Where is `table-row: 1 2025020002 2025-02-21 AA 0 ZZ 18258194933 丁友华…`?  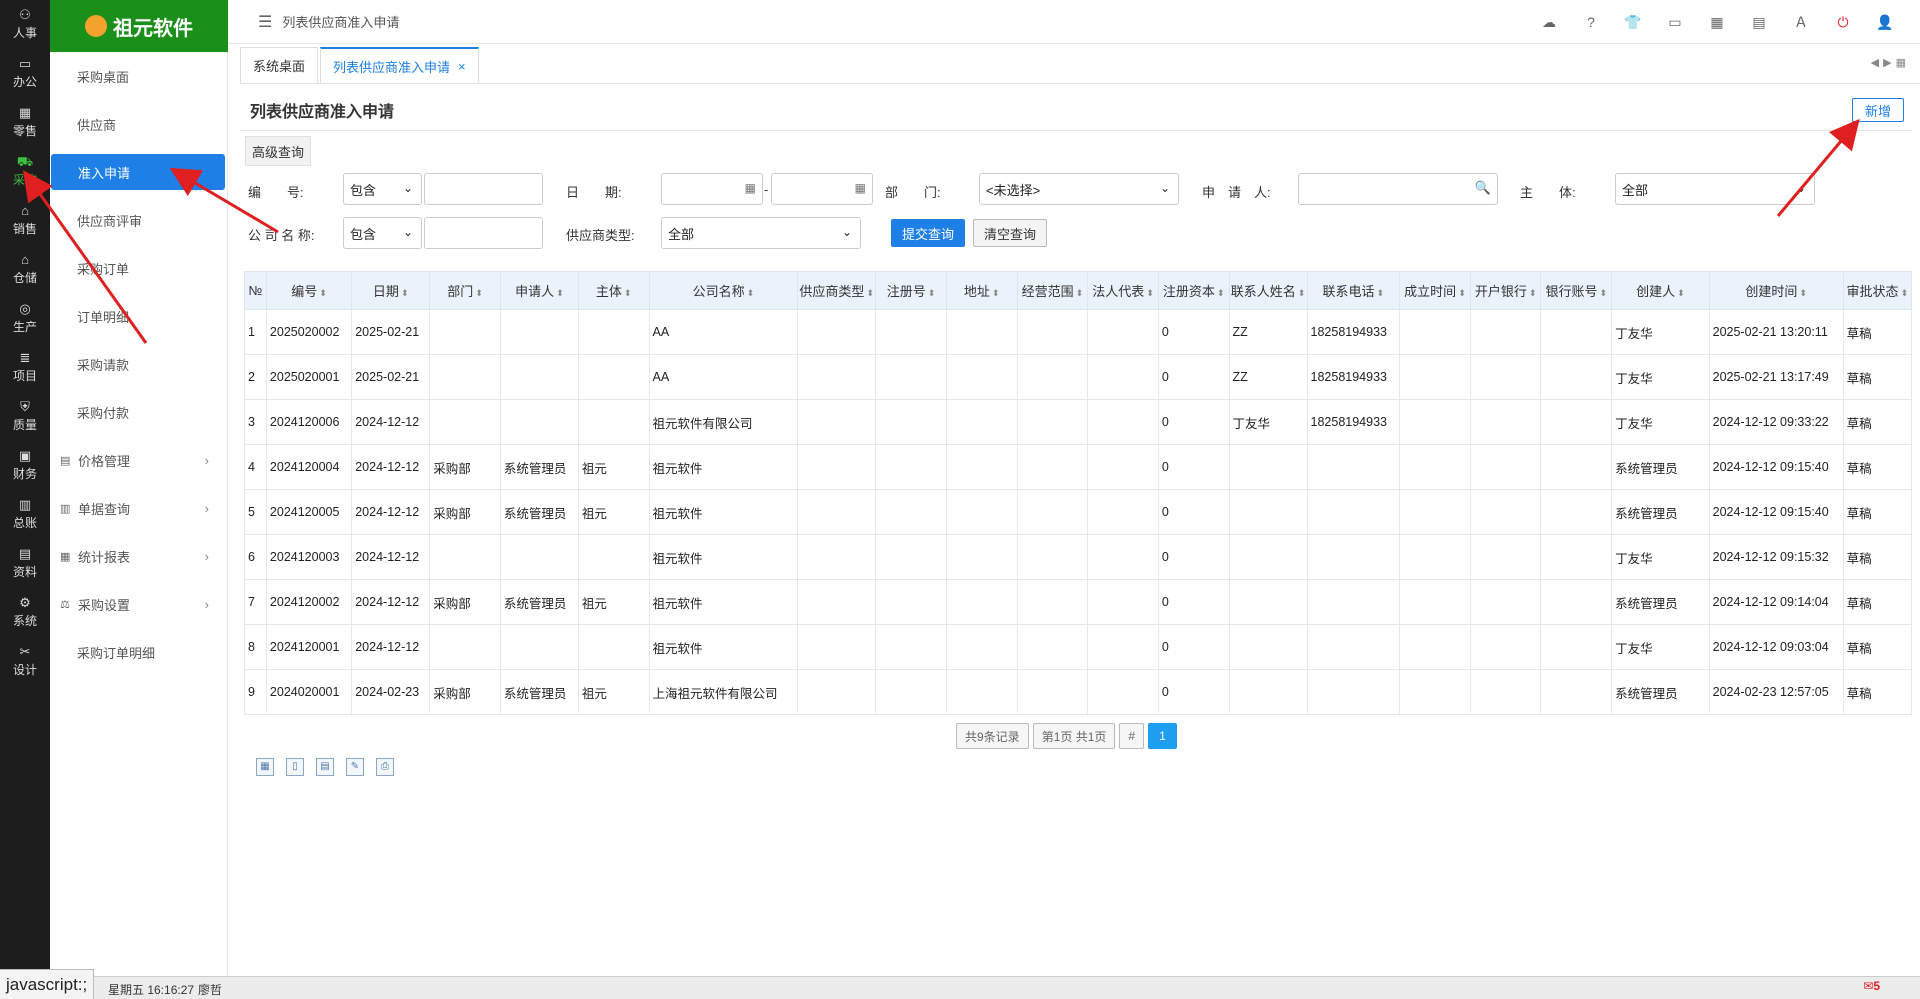 table-row: 1 2025020002 2025-02-21 AA 0 ZZ 18258194933 丁友华… is located at coordinates (1078, 332).